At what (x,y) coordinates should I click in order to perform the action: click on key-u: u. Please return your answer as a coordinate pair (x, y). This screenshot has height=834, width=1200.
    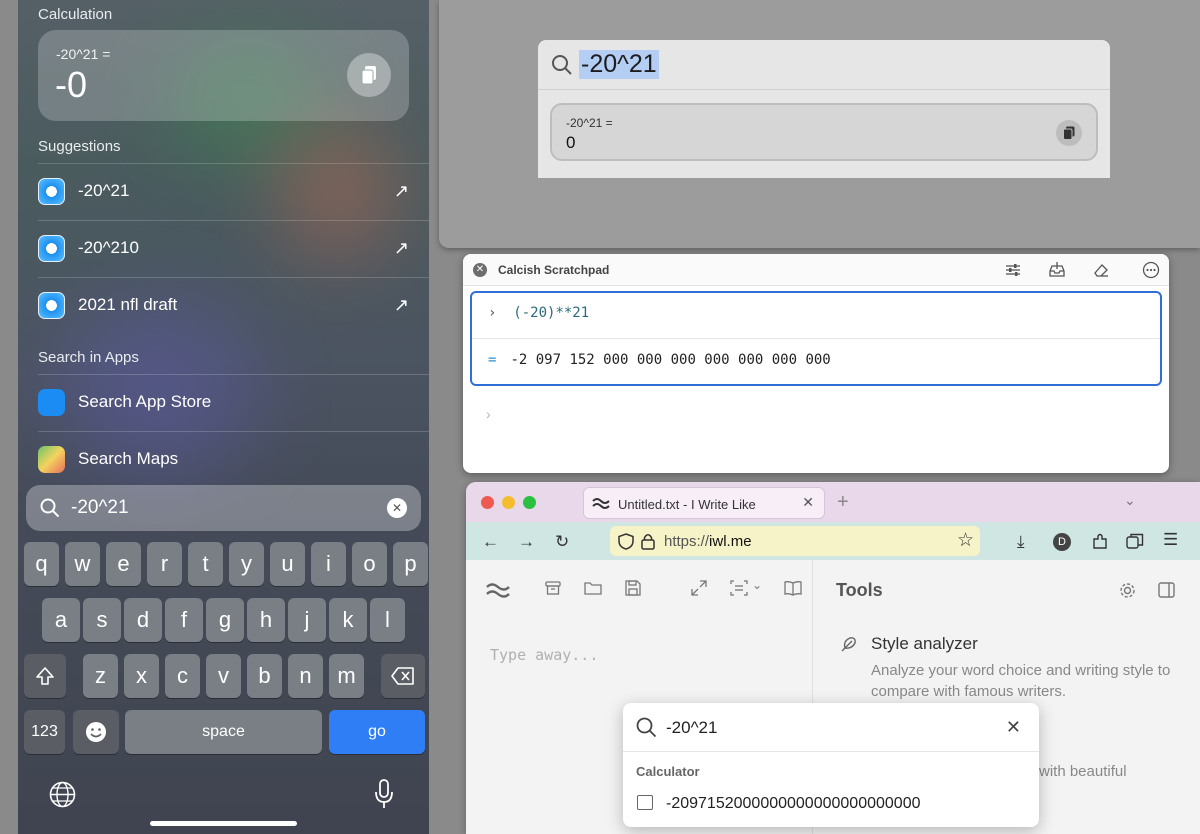
    Looking at the image, I should click on (287, 564).